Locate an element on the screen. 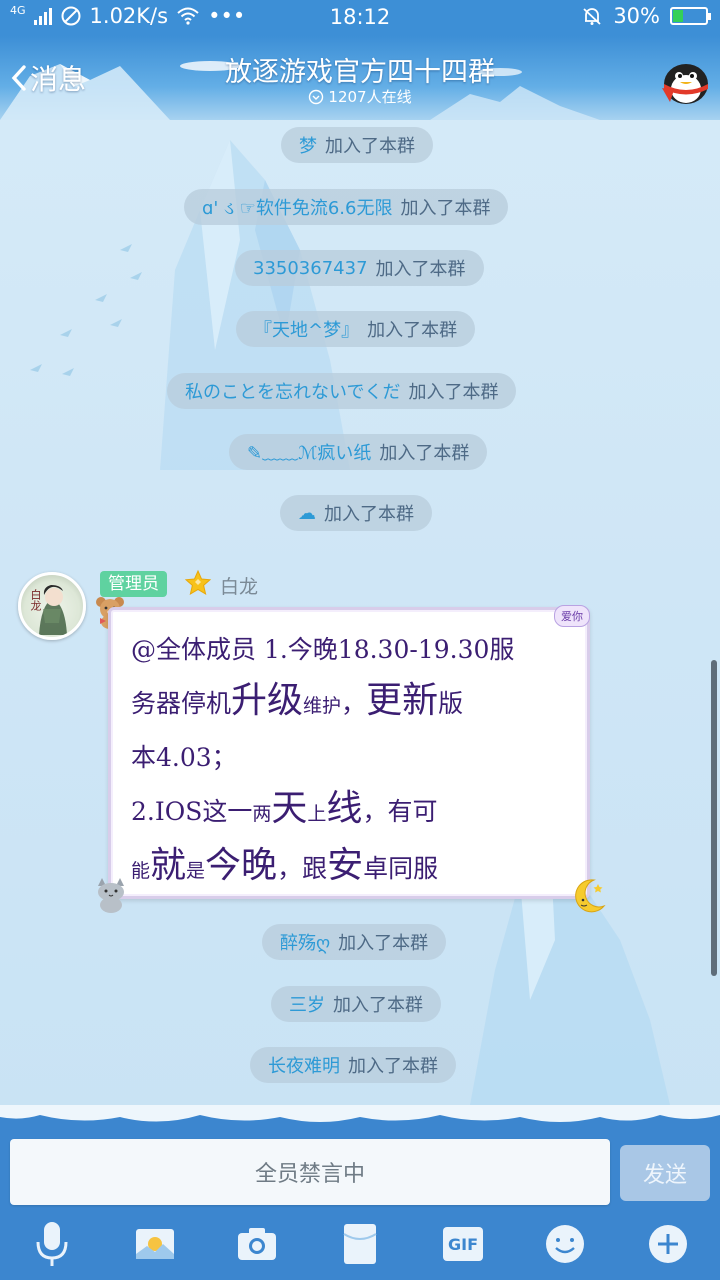 This screenshot has width=720, height=1280. message-line-4: 2.IOS这一两天上线，有可 is located at coordinates (350, 811).